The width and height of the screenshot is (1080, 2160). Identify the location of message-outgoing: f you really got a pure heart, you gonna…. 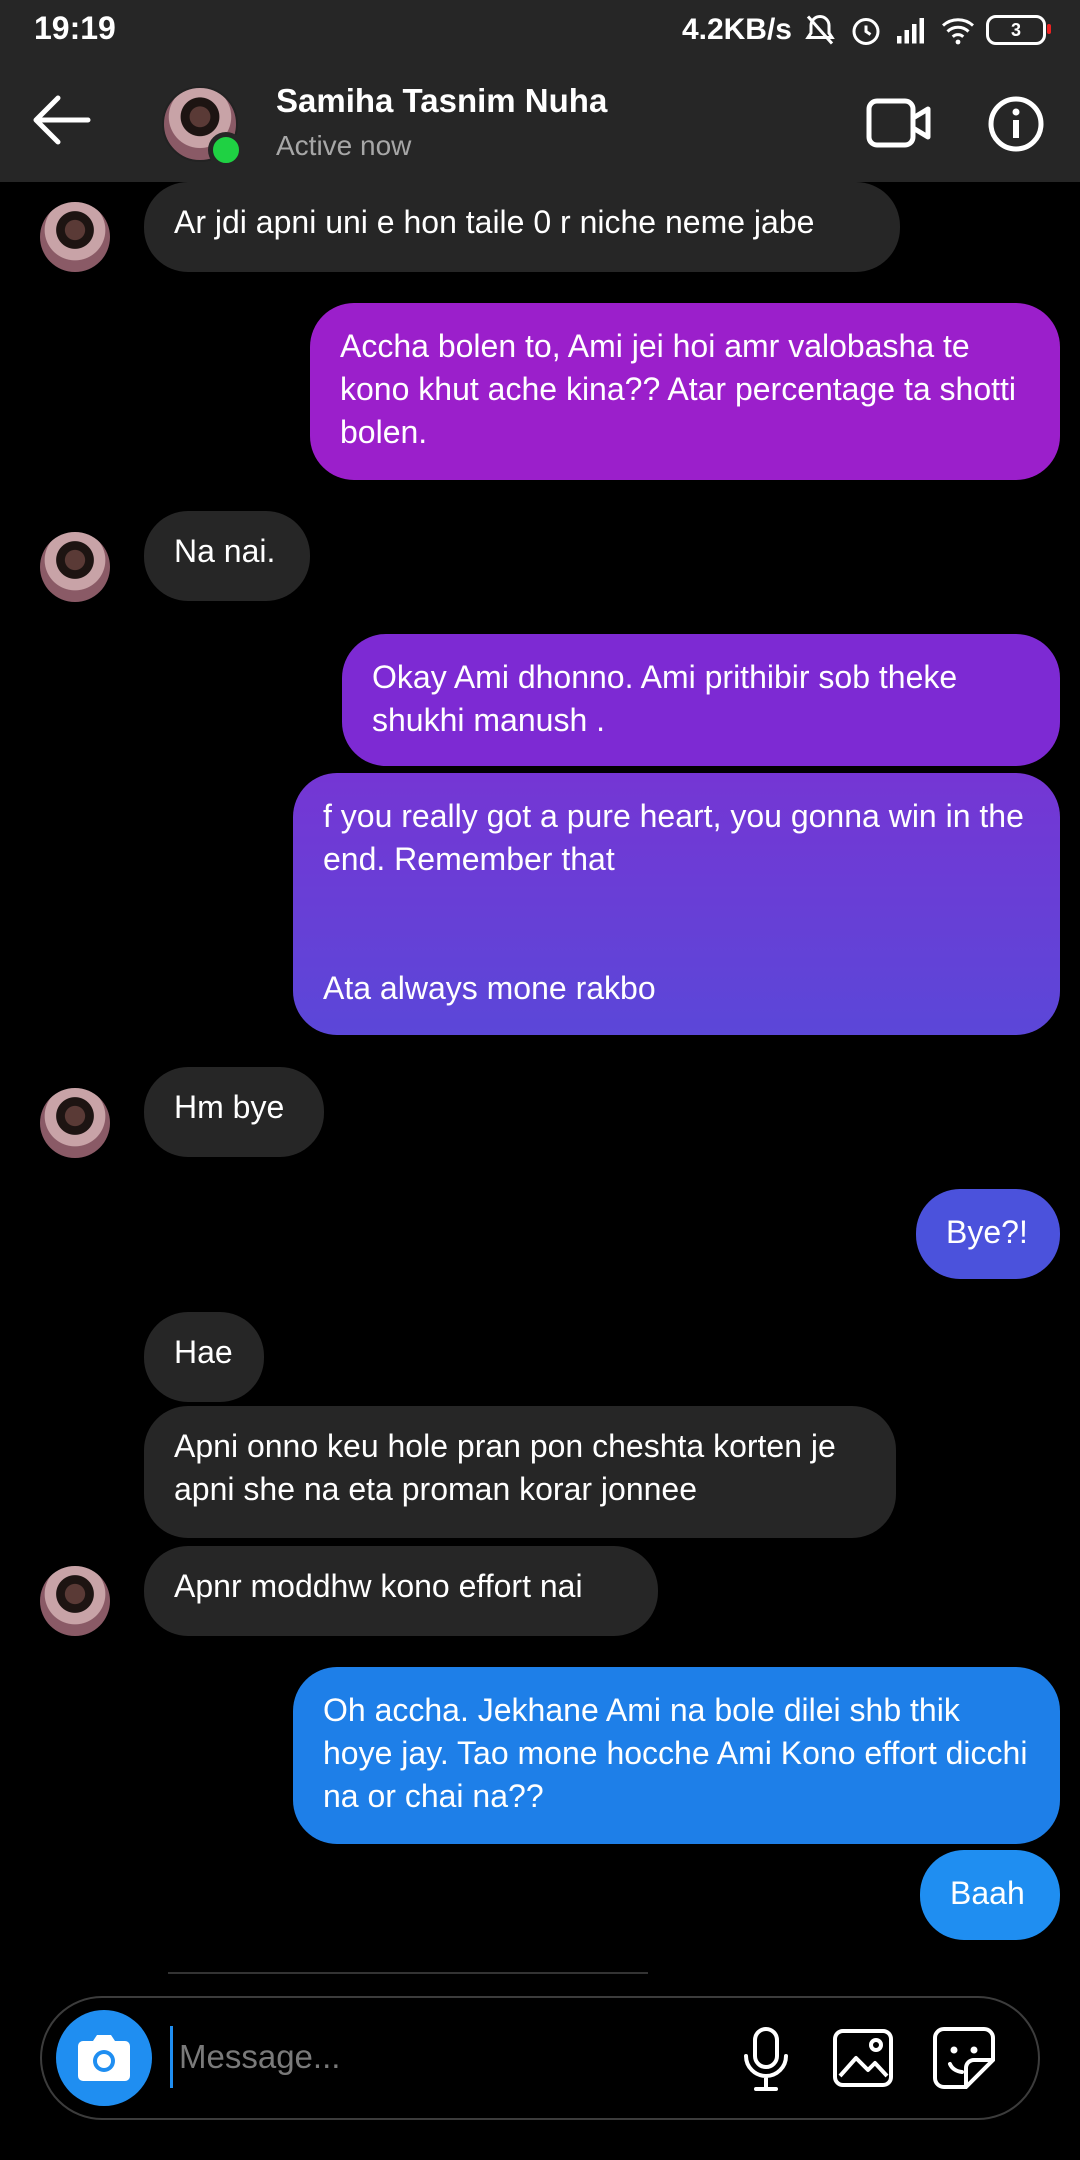
(676, 904).